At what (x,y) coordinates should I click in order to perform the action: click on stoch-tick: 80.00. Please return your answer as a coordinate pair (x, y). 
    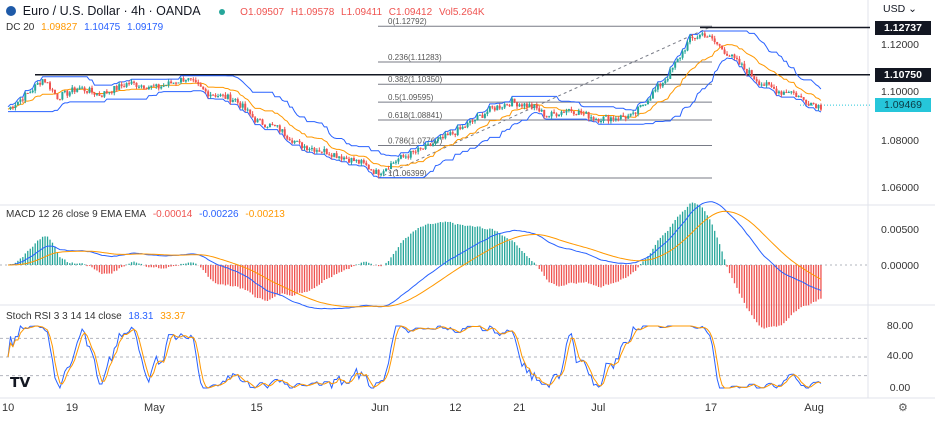
    Looking at the image, I should click on (900, 326).